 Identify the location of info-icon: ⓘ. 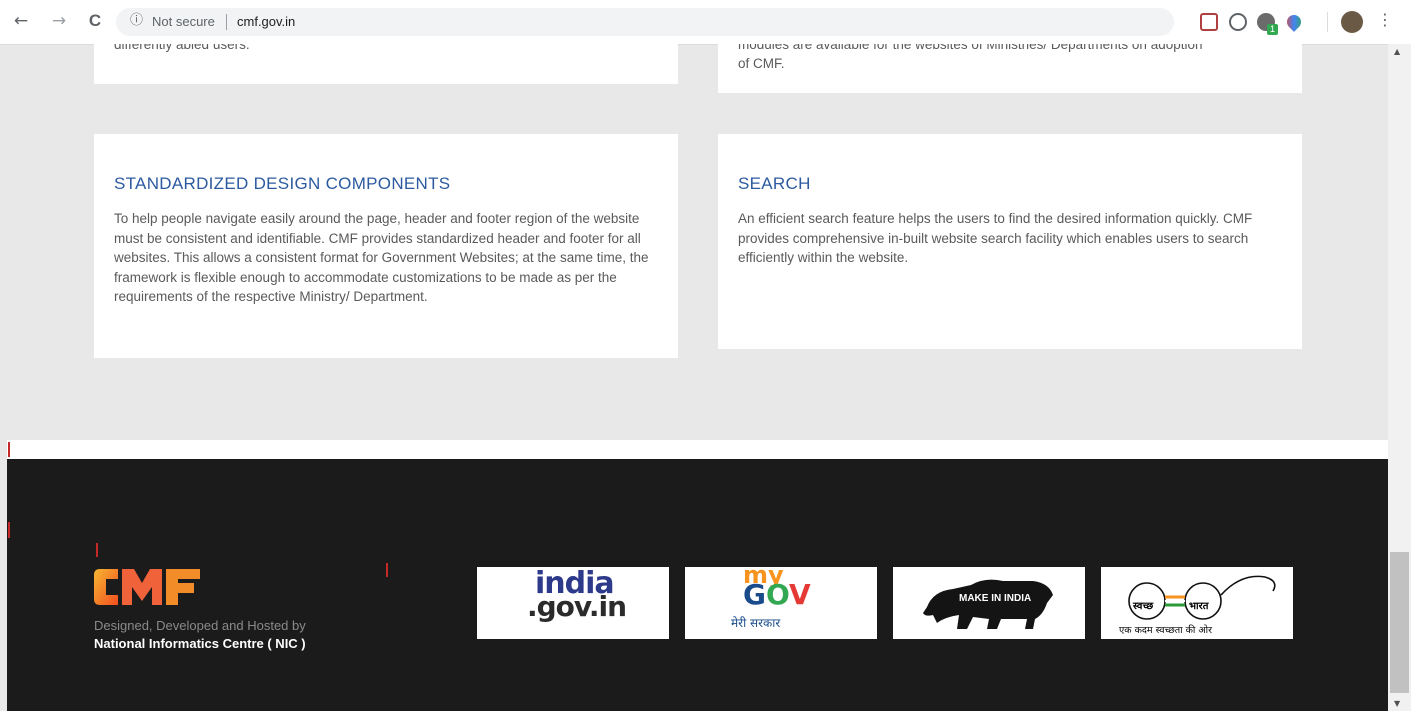
(138, 21).